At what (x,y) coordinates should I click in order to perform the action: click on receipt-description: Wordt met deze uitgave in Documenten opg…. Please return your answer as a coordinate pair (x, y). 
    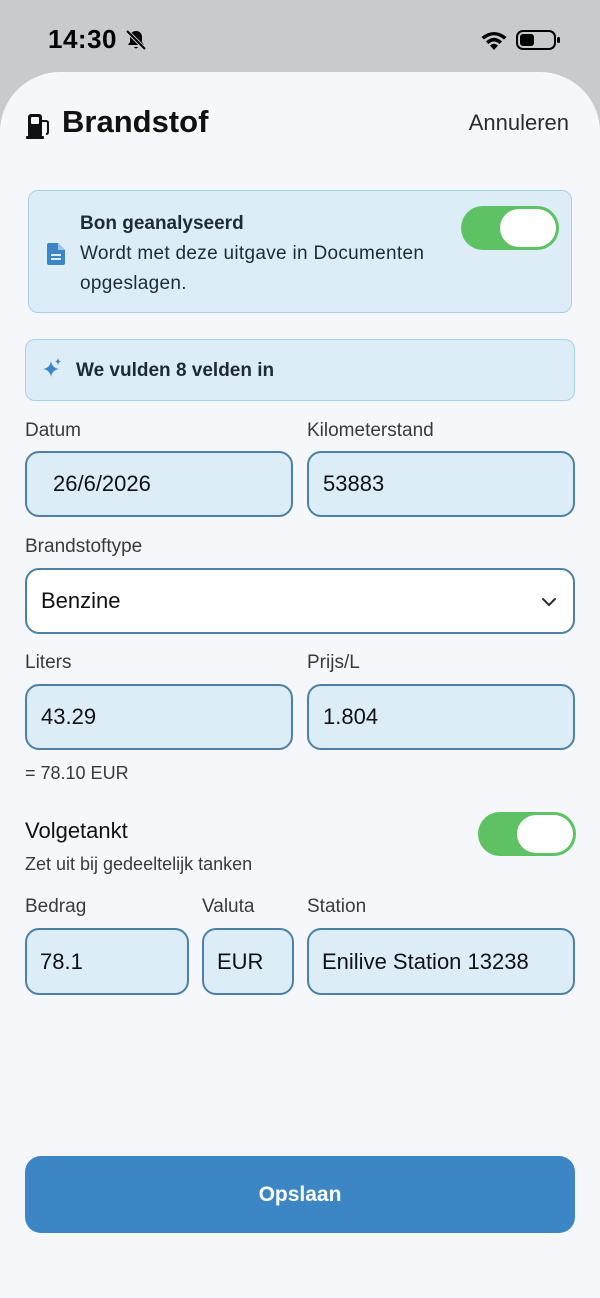
    Looking at the image, I should click on (252, 268).